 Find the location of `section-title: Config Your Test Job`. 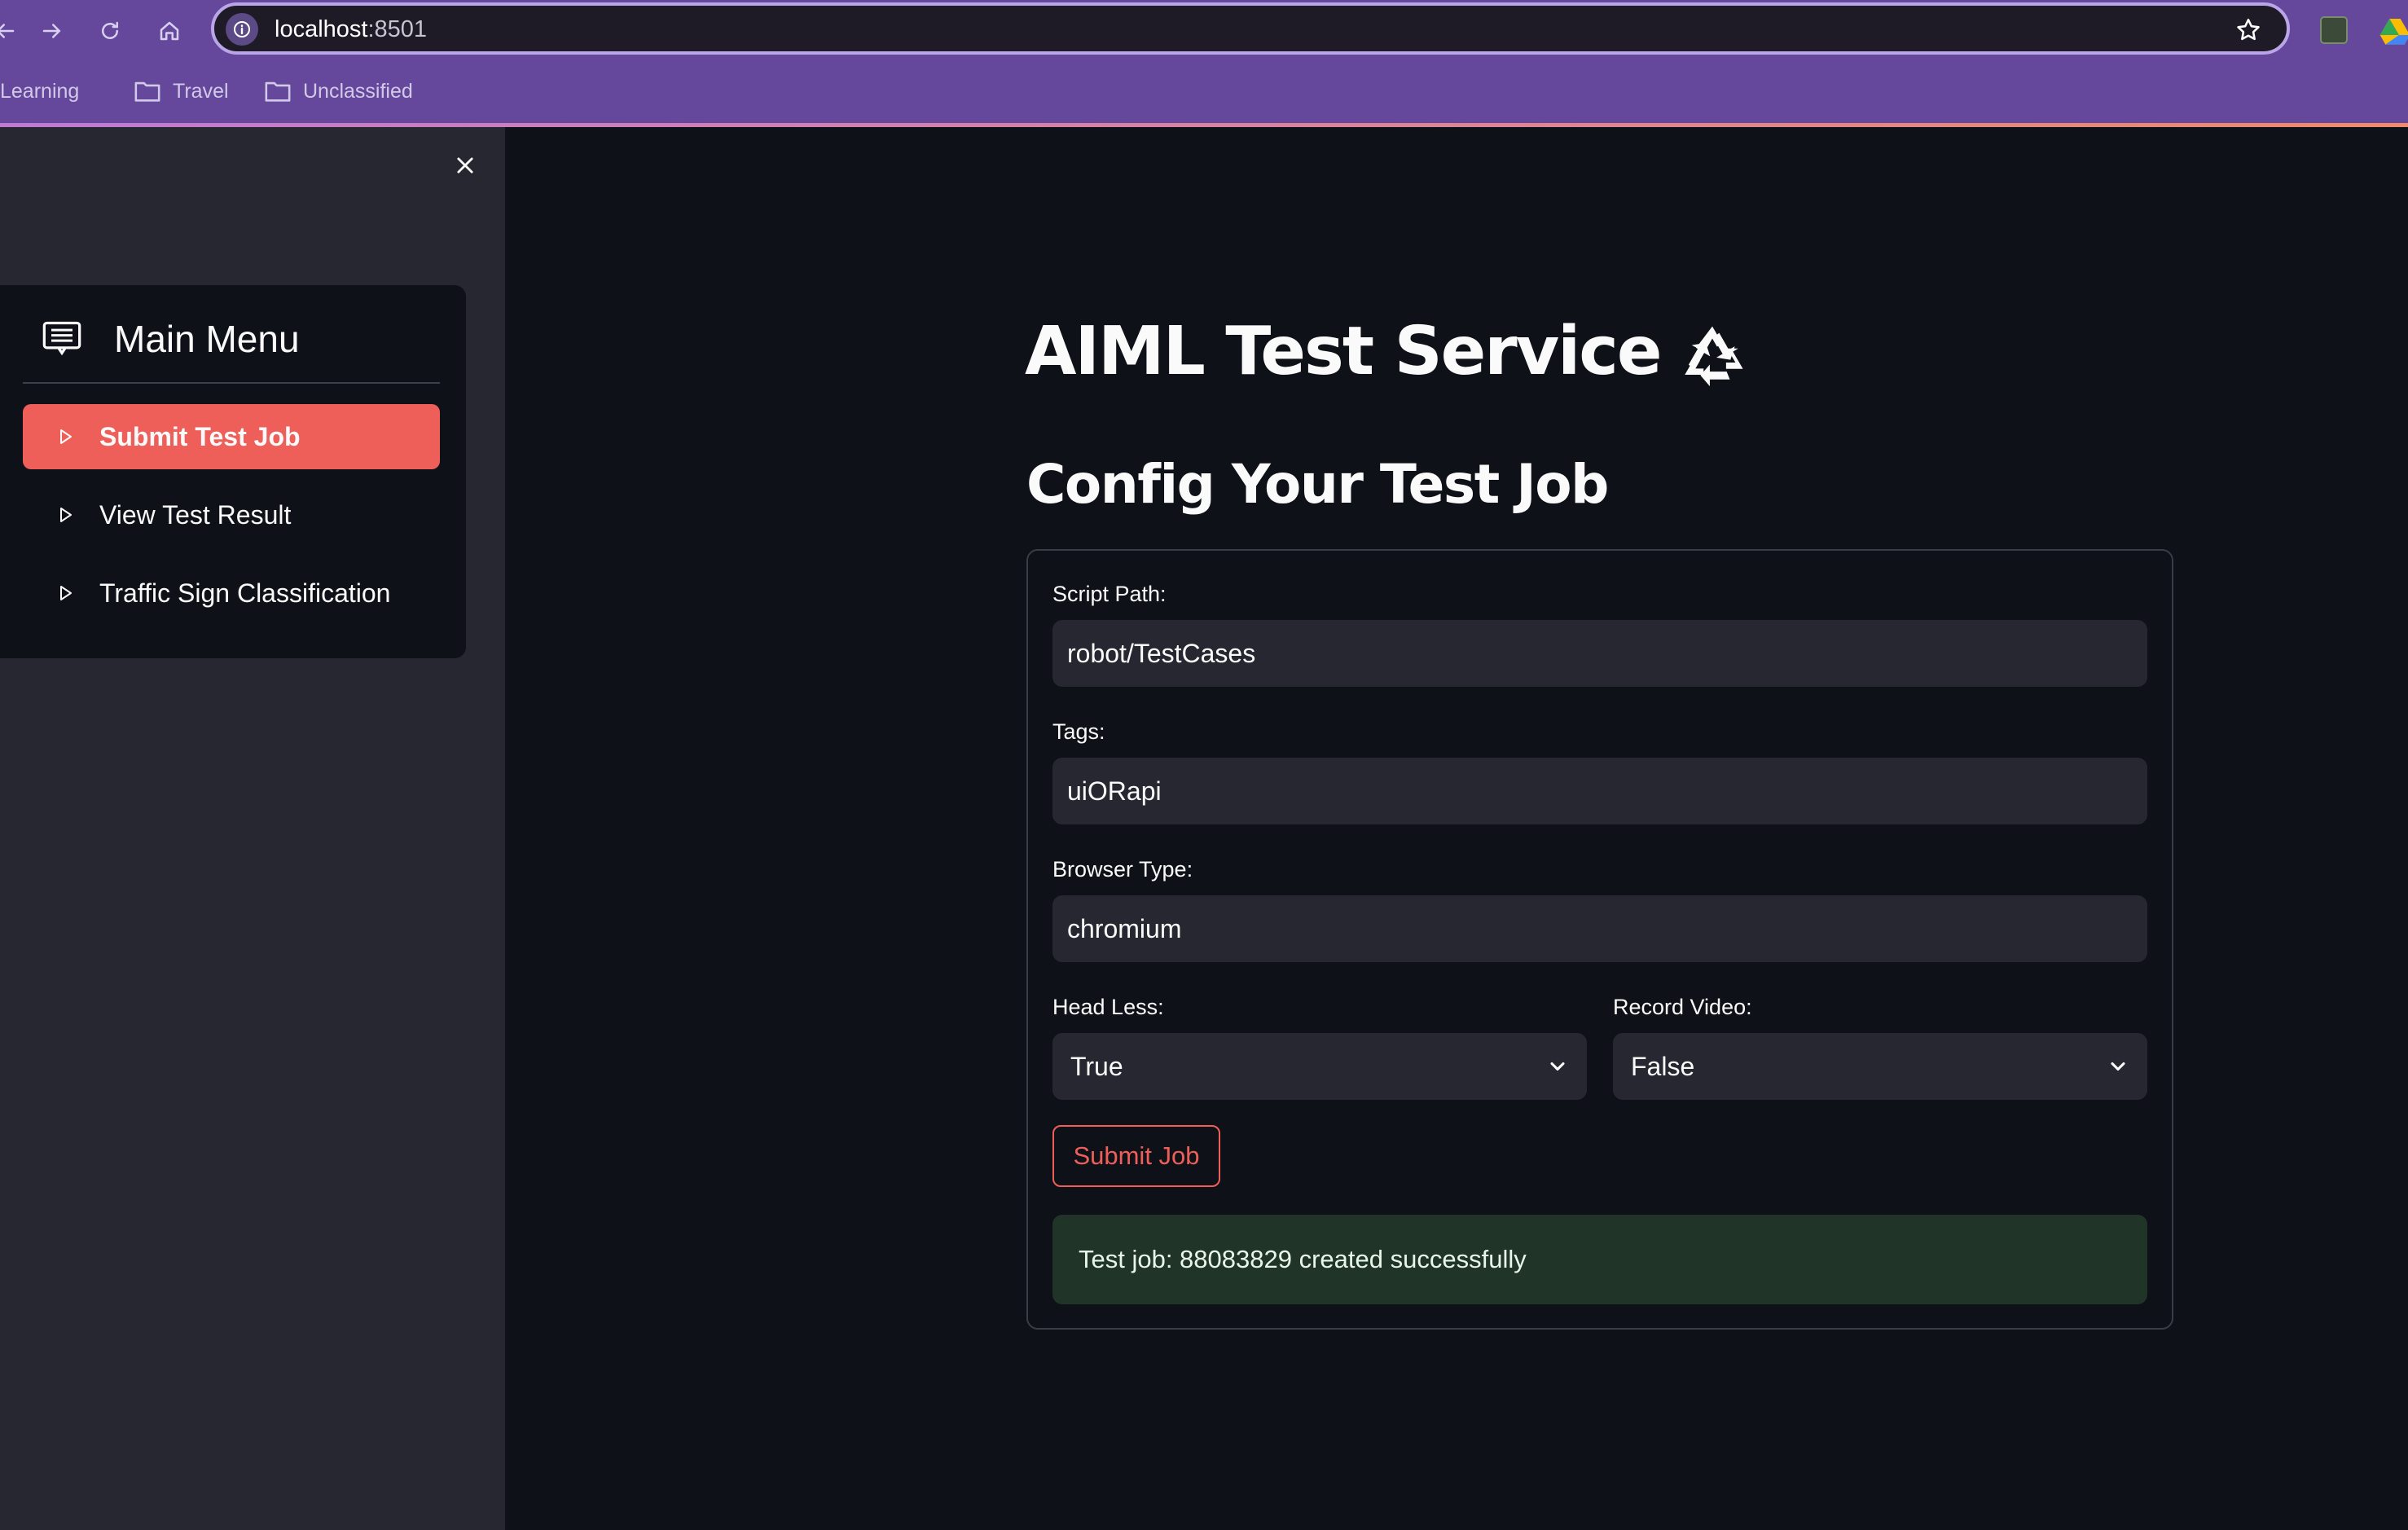

section-title: Config Your Test Job is located at coordinates (1317, 485).